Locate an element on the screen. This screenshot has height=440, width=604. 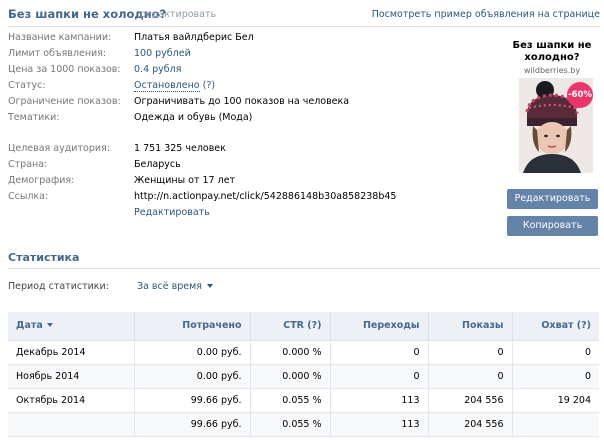
campaign-name-label: Название кампании: is located at coordinates (60, 37).